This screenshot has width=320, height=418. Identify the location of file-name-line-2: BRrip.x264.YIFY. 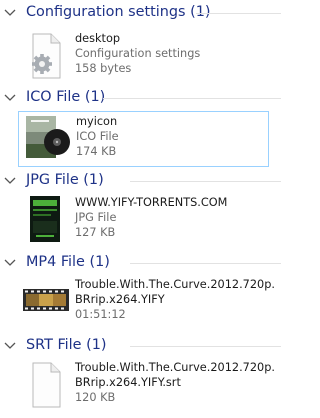
(120, 299).